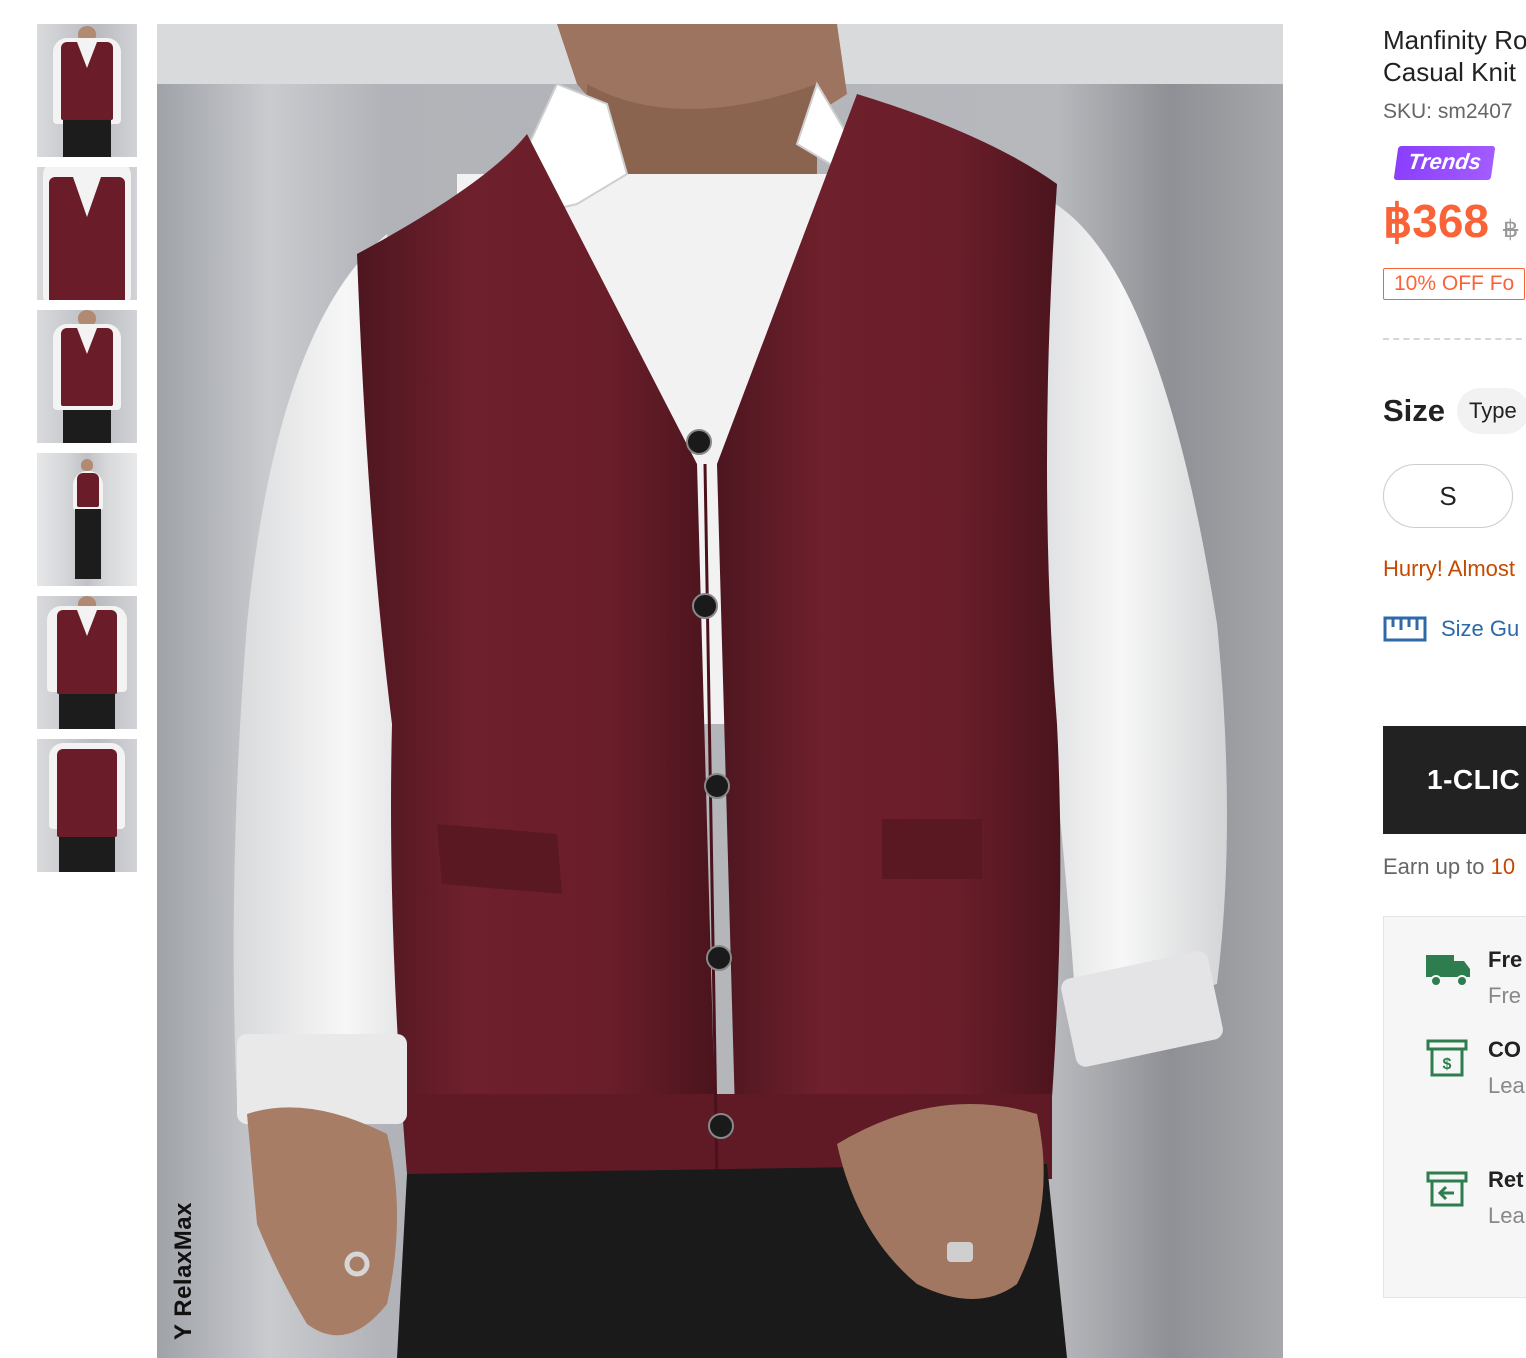 The image size is (1526, 1358). I want to click on one-click-pay-button: 1-CLIC, so click(1454, 780).